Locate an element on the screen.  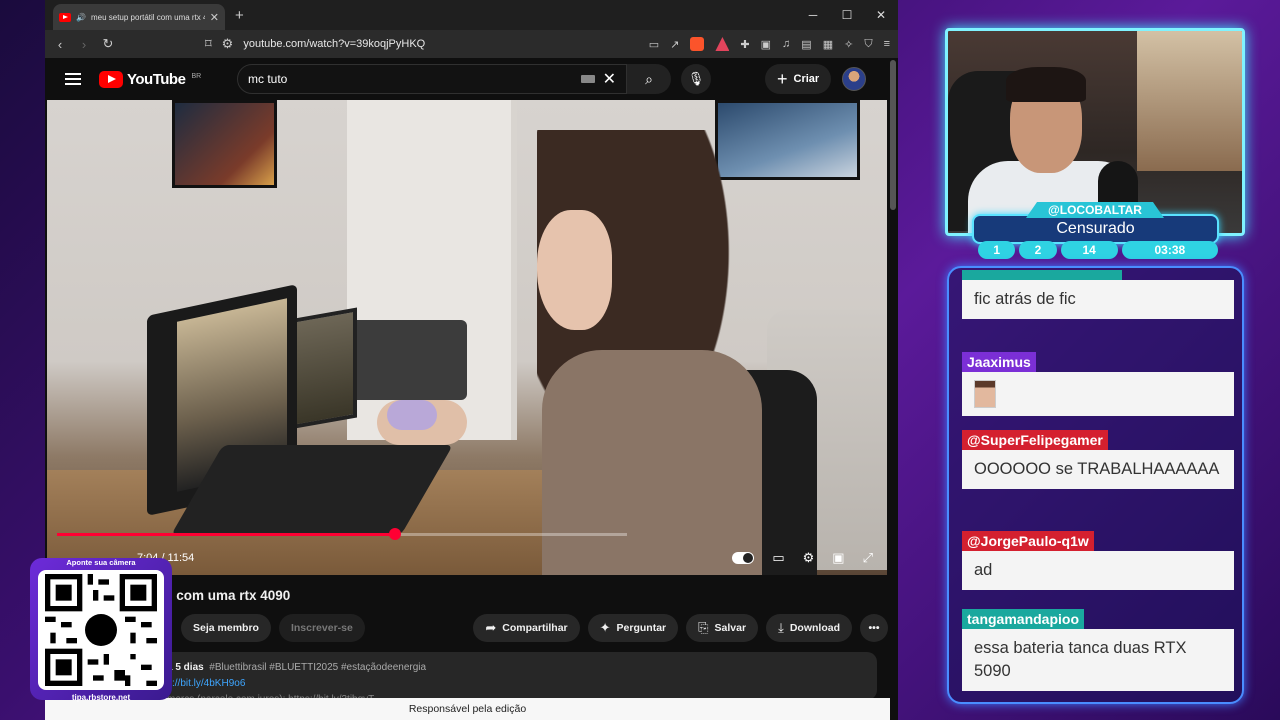
qr-code-image is located at coordinates (101, 630).